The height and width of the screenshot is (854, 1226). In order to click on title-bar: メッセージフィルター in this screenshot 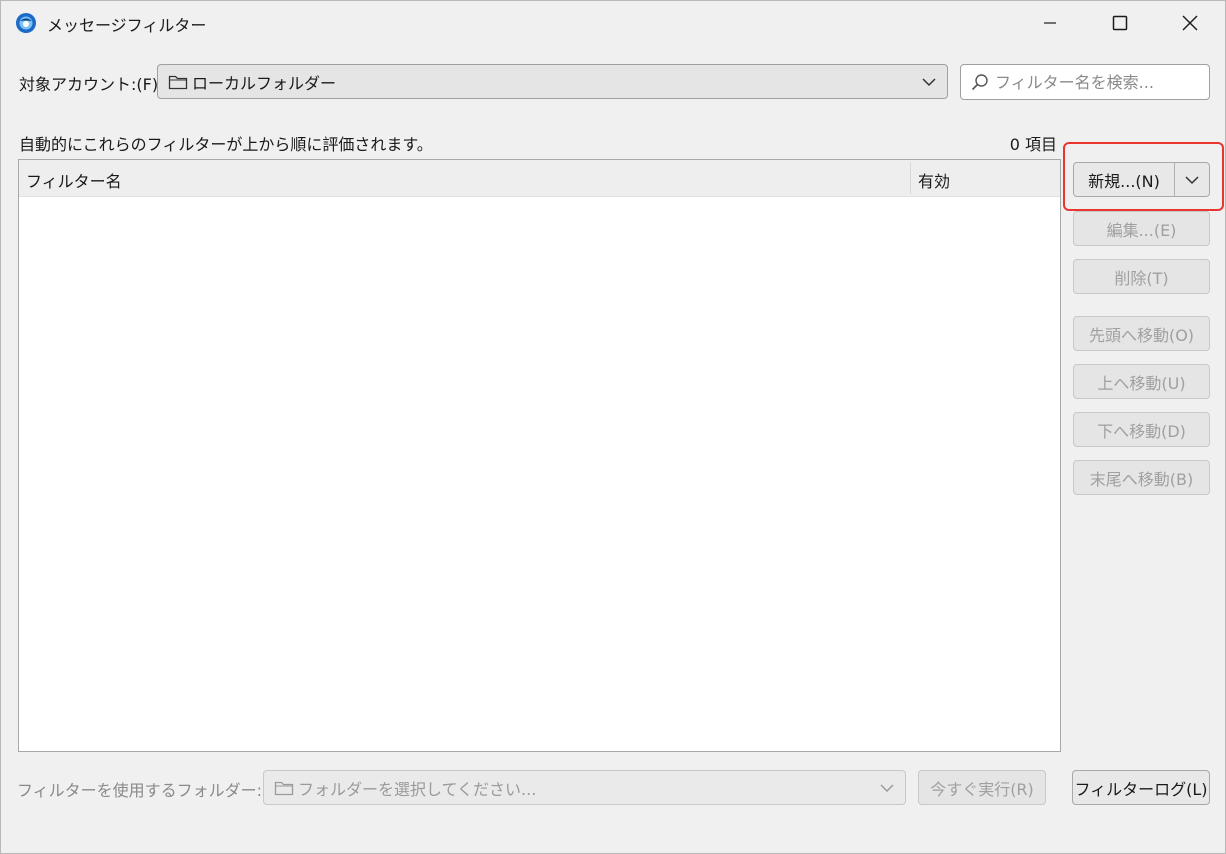, I will do `click(613, 23)`.